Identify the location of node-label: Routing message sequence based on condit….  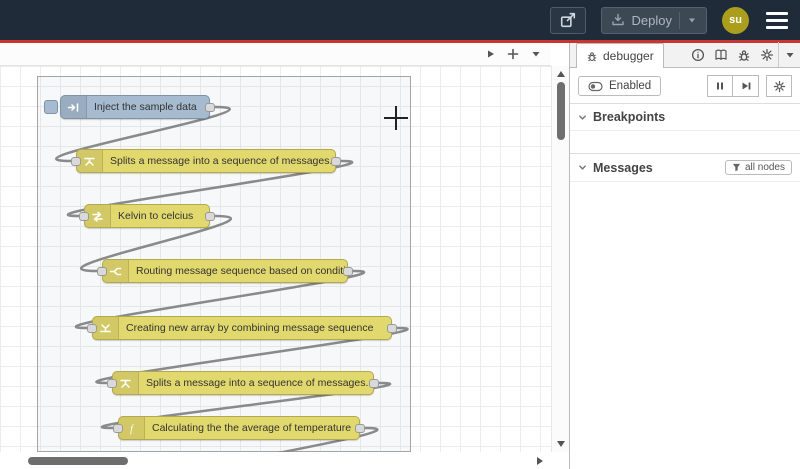
(241, 271).